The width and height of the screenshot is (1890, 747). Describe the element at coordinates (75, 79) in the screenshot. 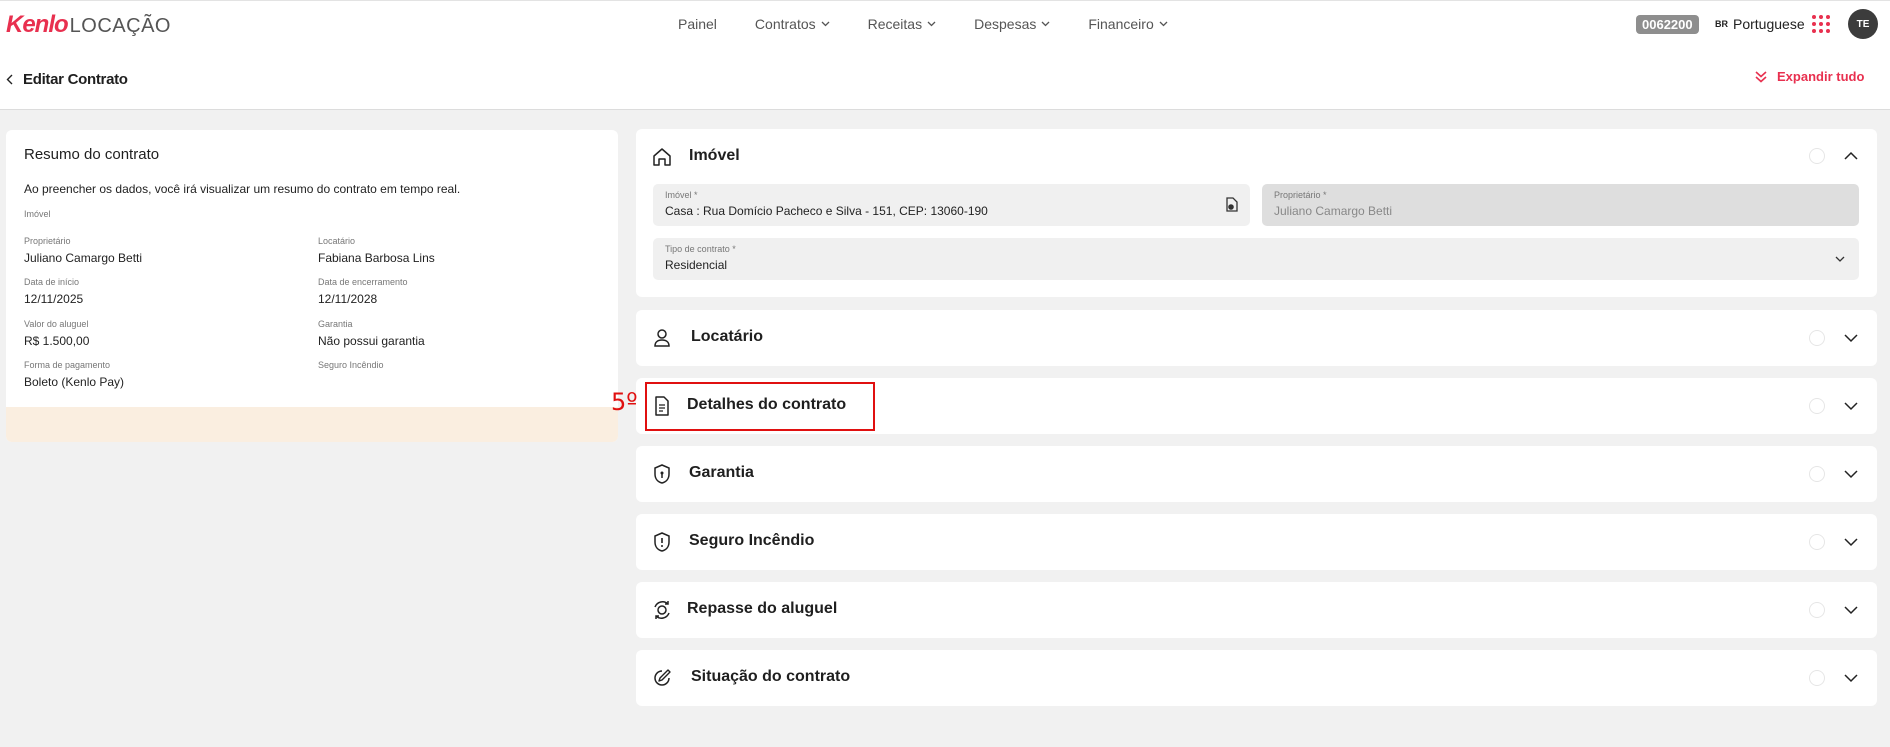

I see `page-title: Editar Contrato` at that location.